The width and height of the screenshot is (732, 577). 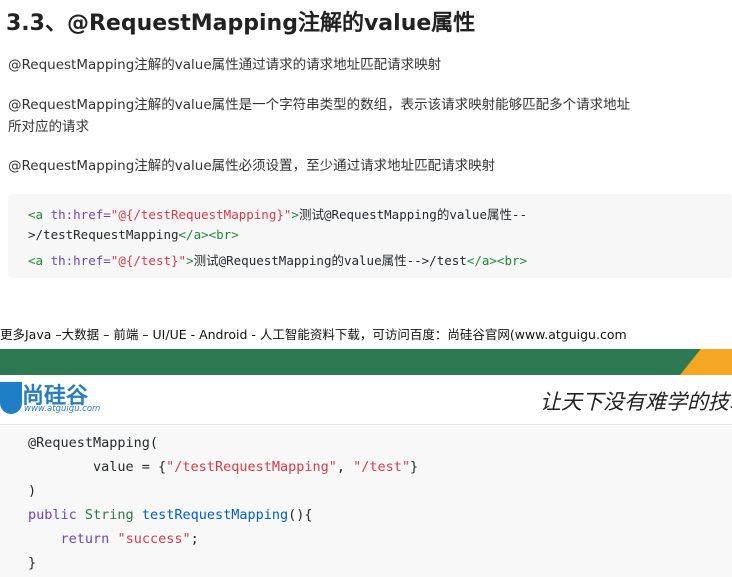 I want to click on brand-slogan: 让天下没有难学的技术, so click(x=636, y=402).